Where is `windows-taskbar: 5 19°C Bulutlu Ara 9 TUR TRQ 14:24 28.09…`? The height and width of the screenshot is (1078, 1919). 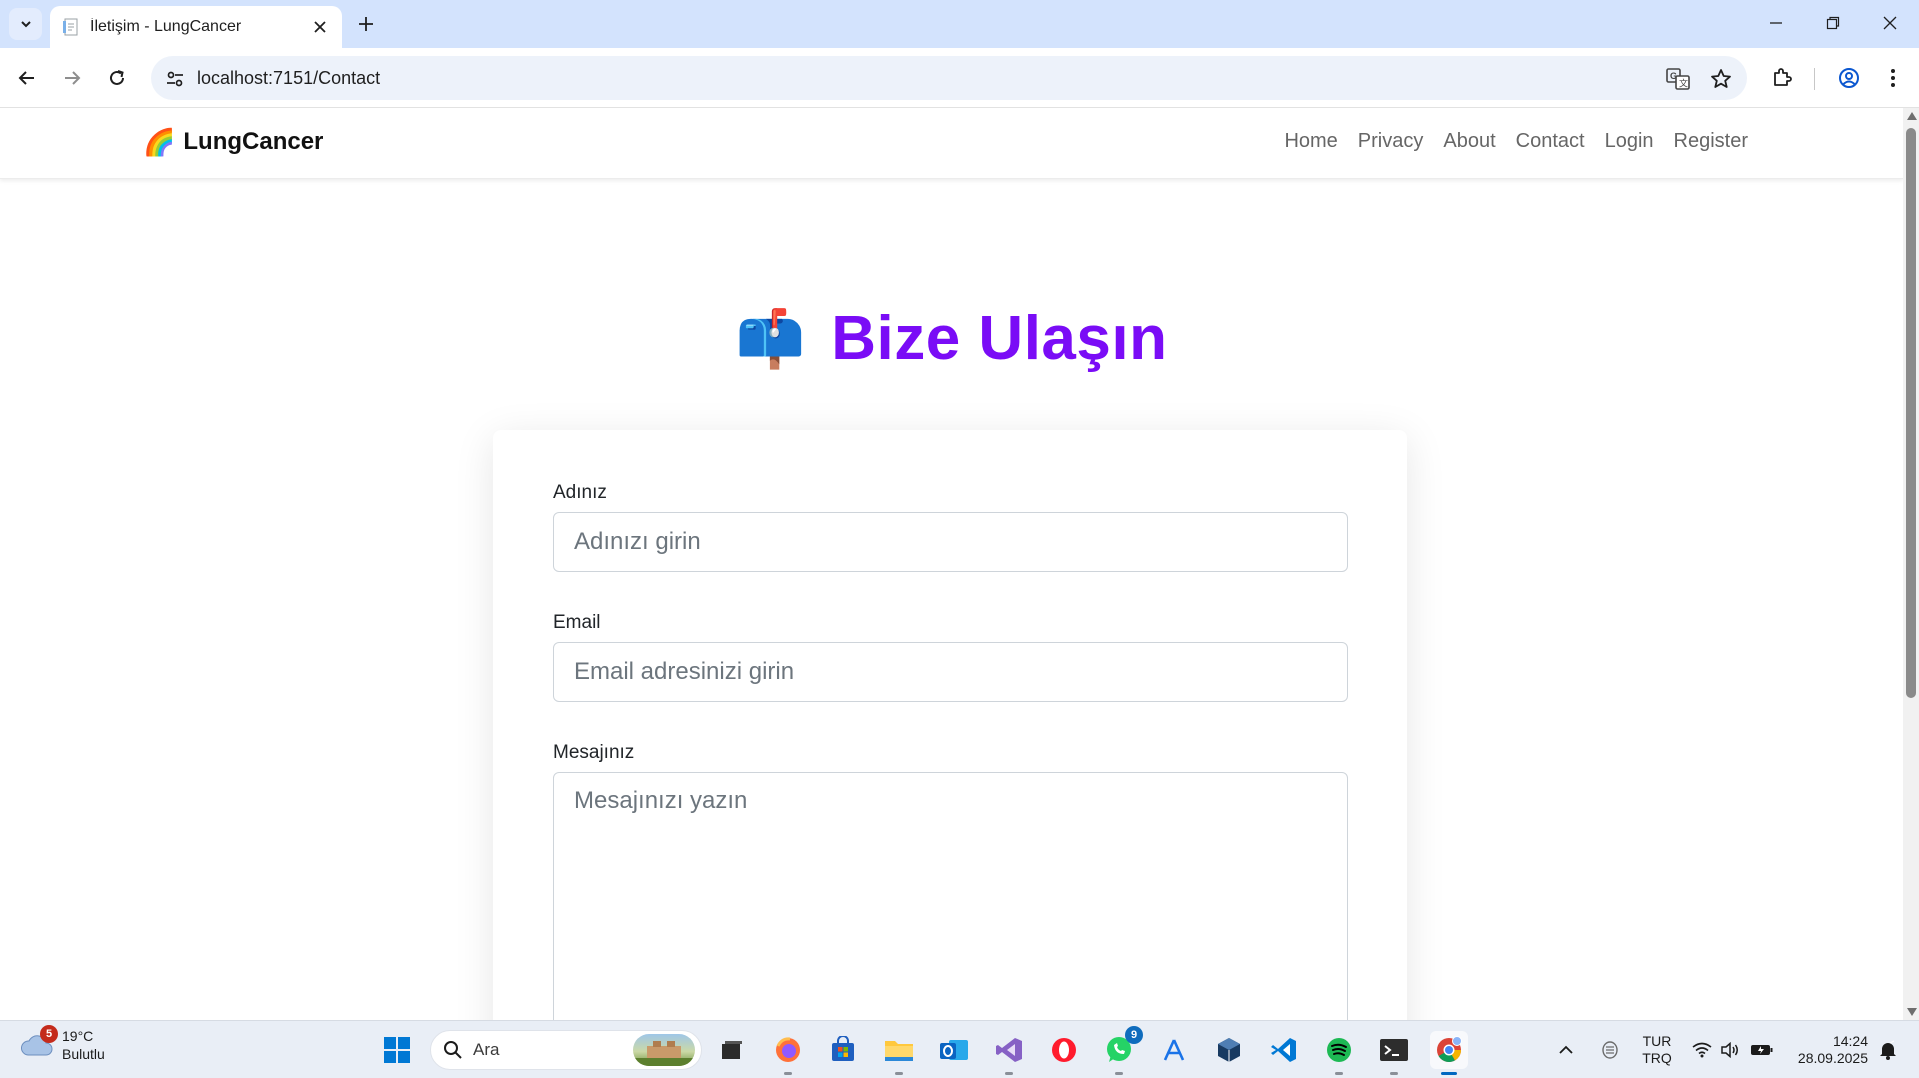
windows-taskbar: 5 19°C Bulutlu Ara 9 TUR TRQ 14:24 28.09… is located at coordinates (959, 1049).